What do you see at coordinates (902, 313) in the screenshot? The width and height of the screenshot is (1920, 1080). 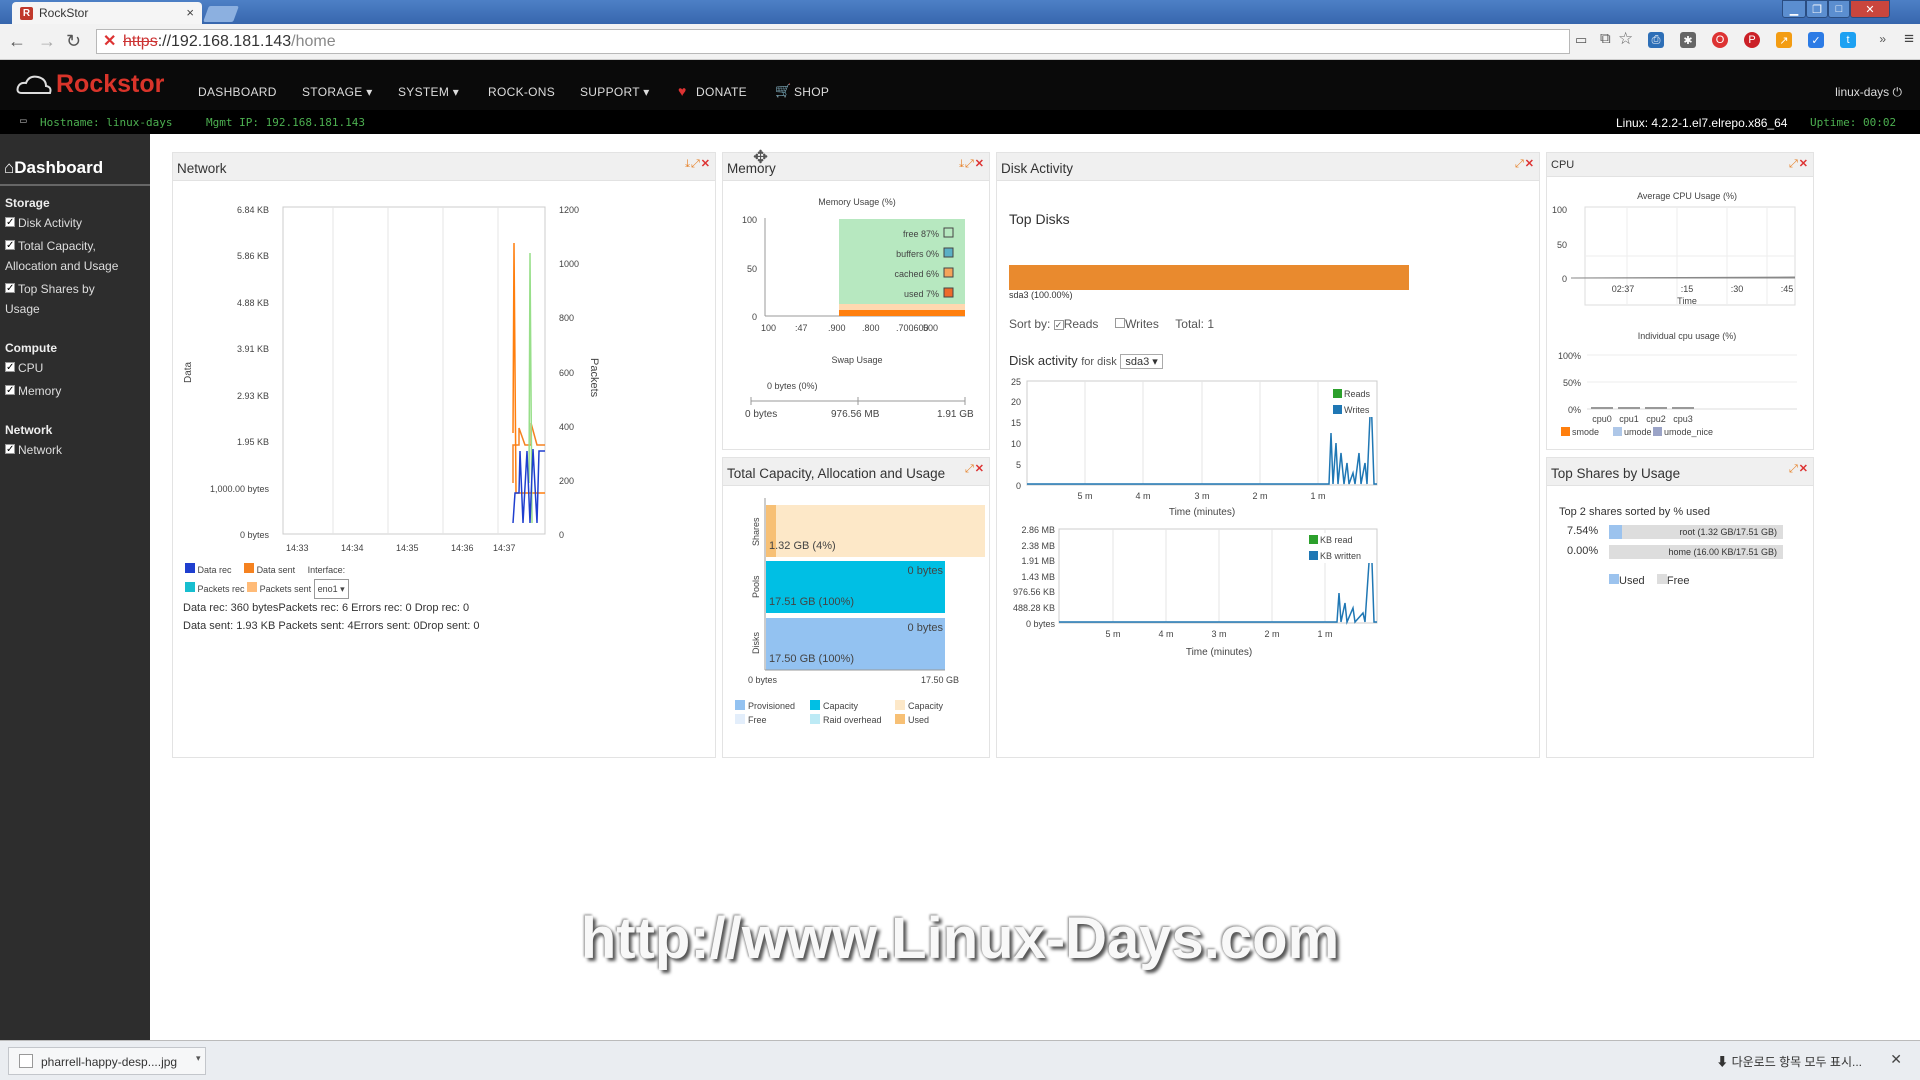 I see `used-area` at bounding box center [902, 313].